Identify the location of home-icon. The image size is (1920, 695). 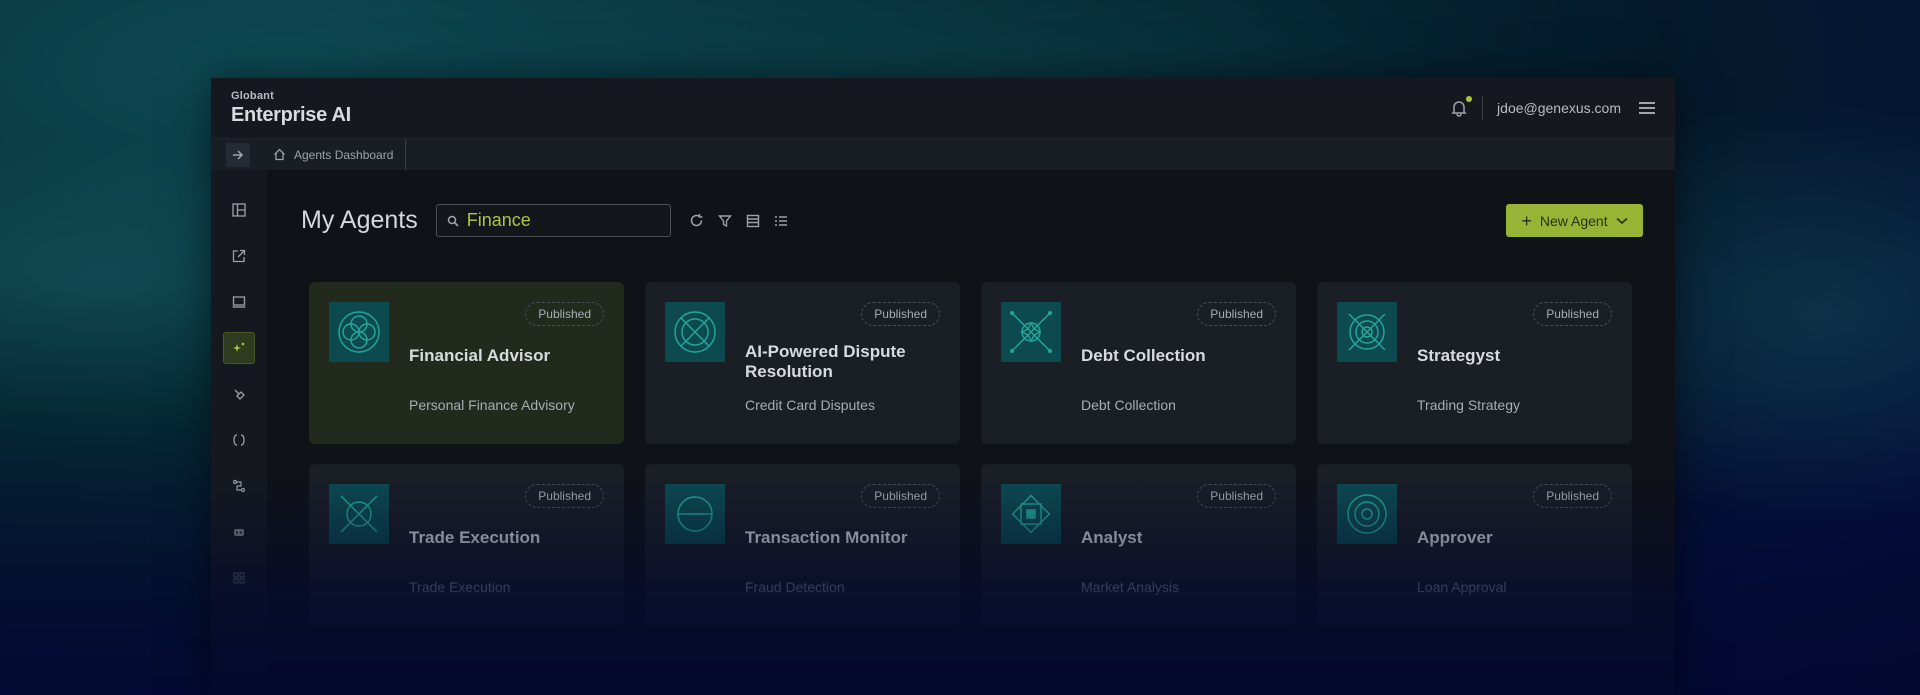
(279, 154).